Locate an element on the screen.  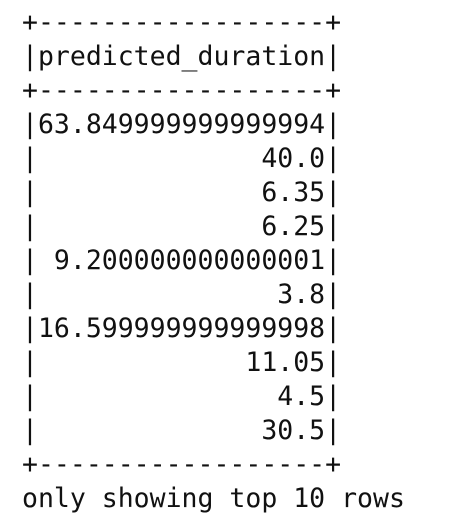
table-row: | 4.5| is located at coordinates (182, 396).